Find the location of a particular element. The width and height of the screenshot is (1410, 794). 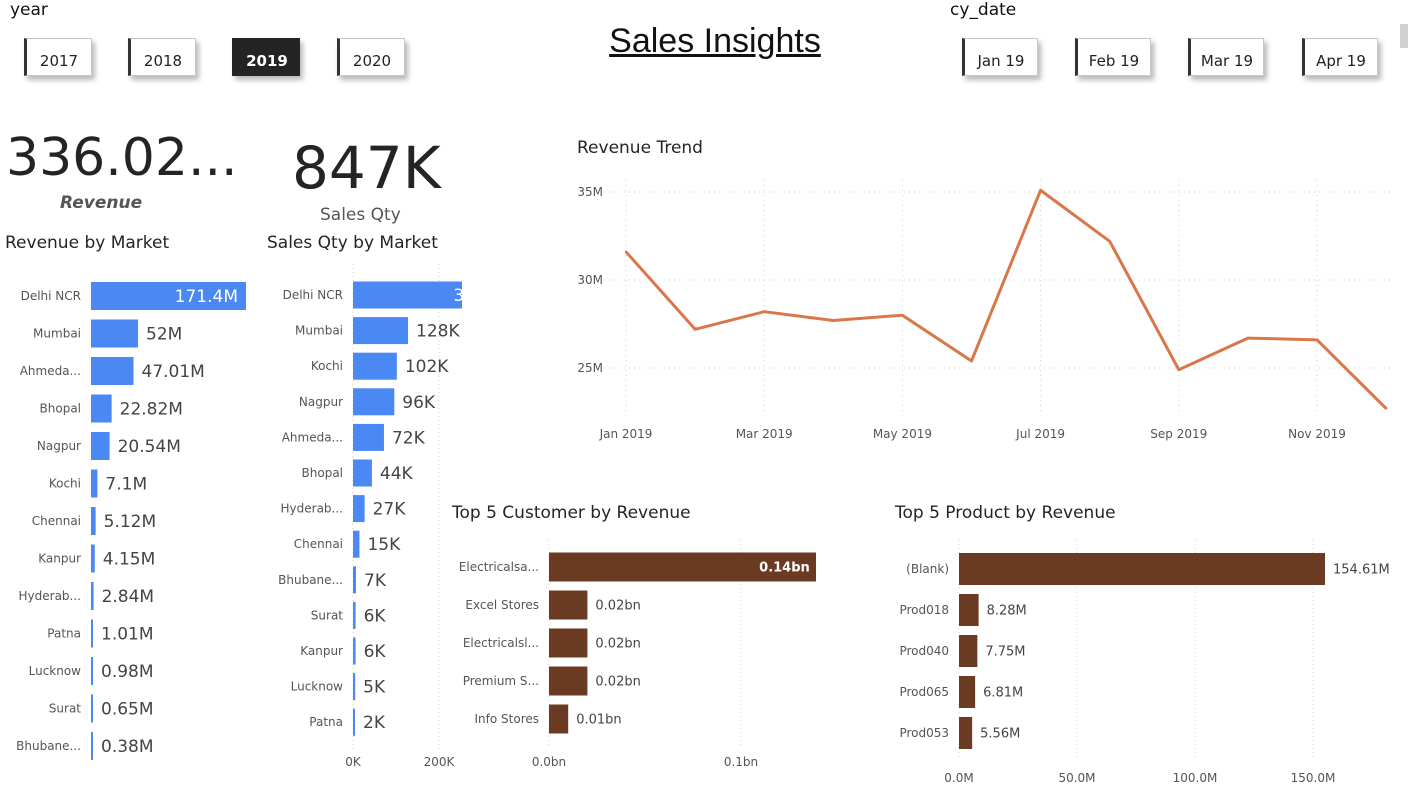

category-label: Delhi NCR is located at coordinates (313, 295).